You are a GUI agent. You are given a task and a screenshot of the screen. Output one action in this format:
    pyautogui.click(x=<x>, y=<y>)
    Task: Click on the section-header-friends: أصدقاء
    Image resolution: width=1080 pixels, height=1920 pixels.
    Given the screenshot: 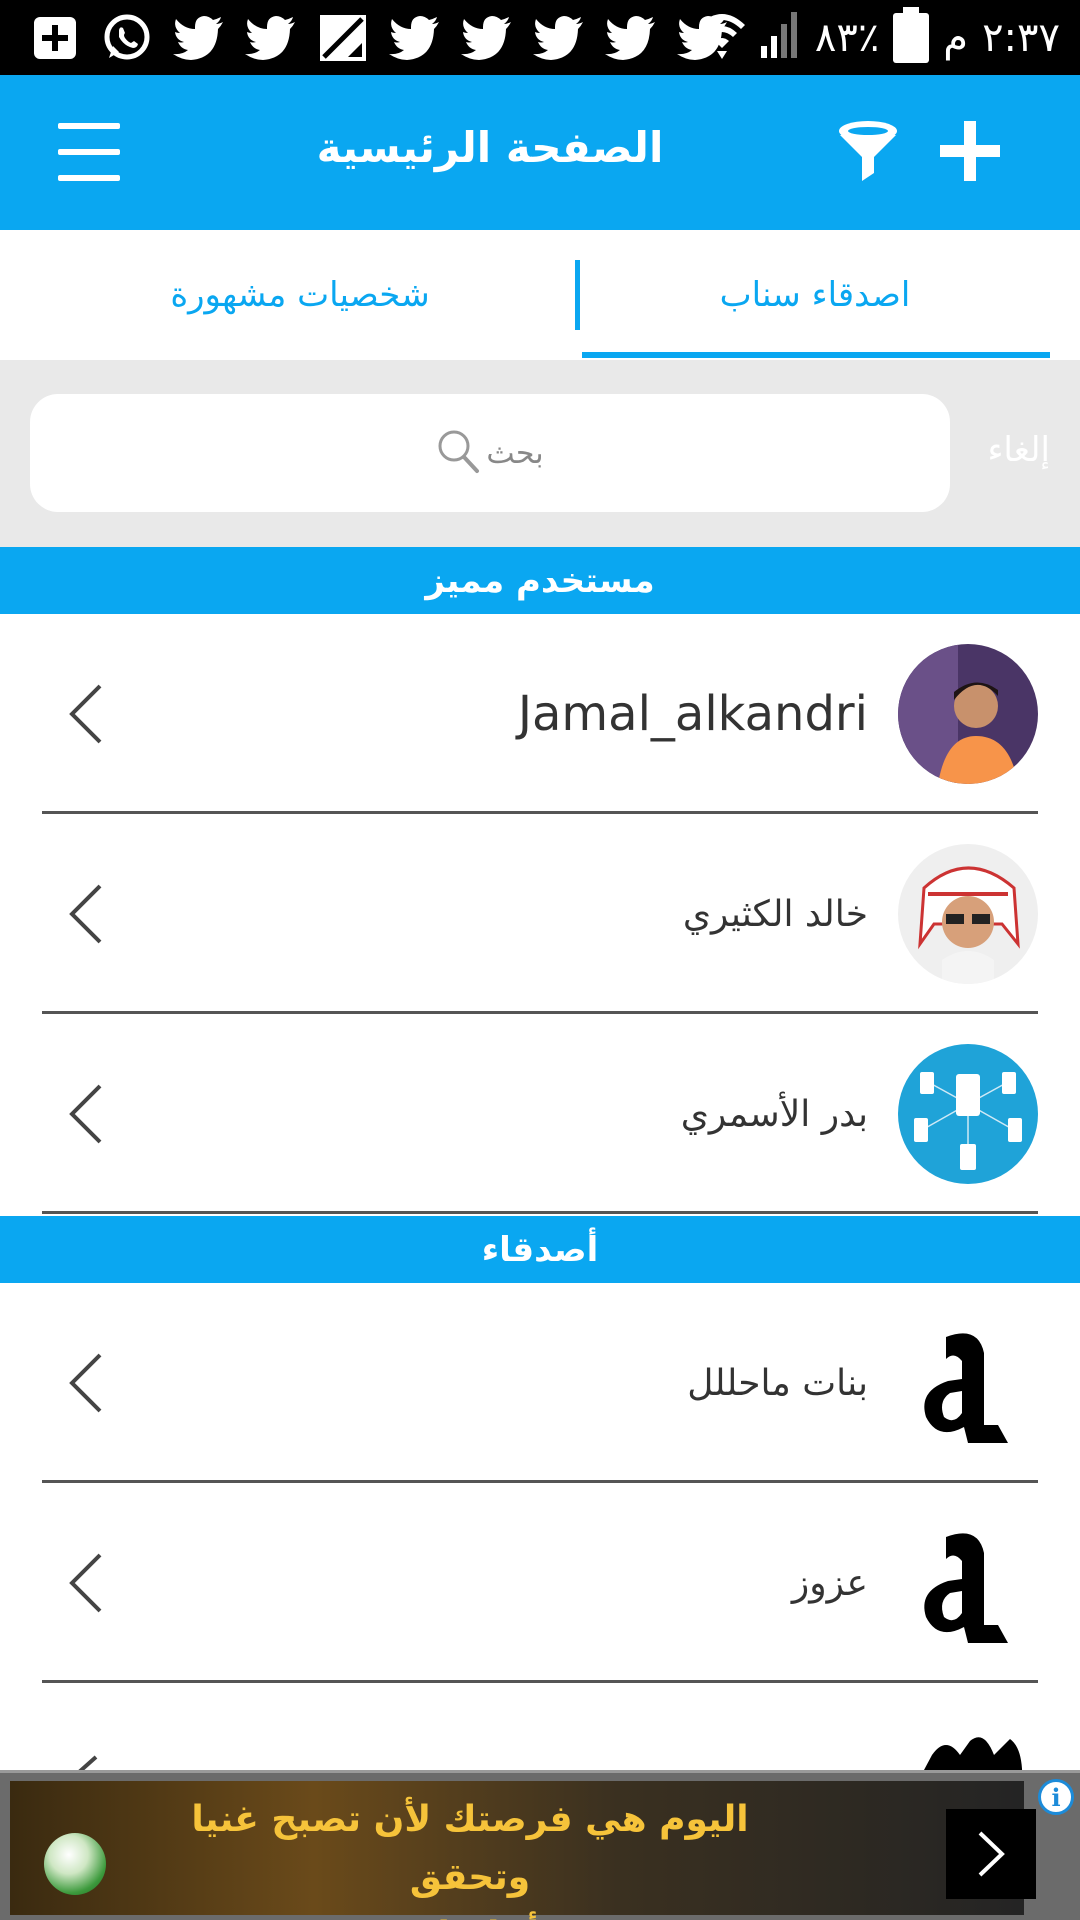 What is the action you would take?
    pyautogui.click(x=540, y=1249)
    